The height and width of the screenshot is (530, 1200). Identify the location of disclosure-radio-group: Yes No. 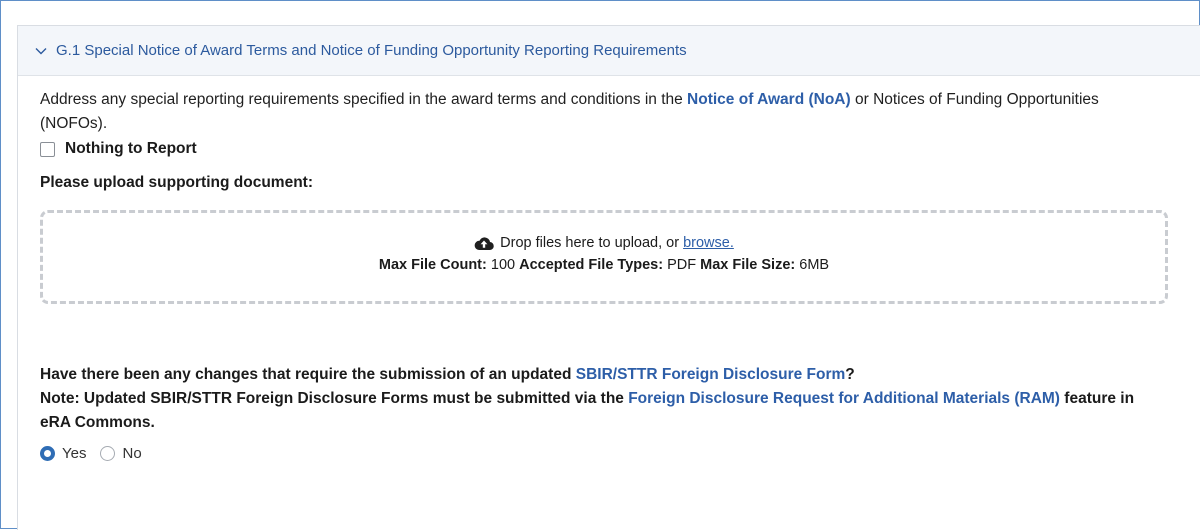
(609, 453).